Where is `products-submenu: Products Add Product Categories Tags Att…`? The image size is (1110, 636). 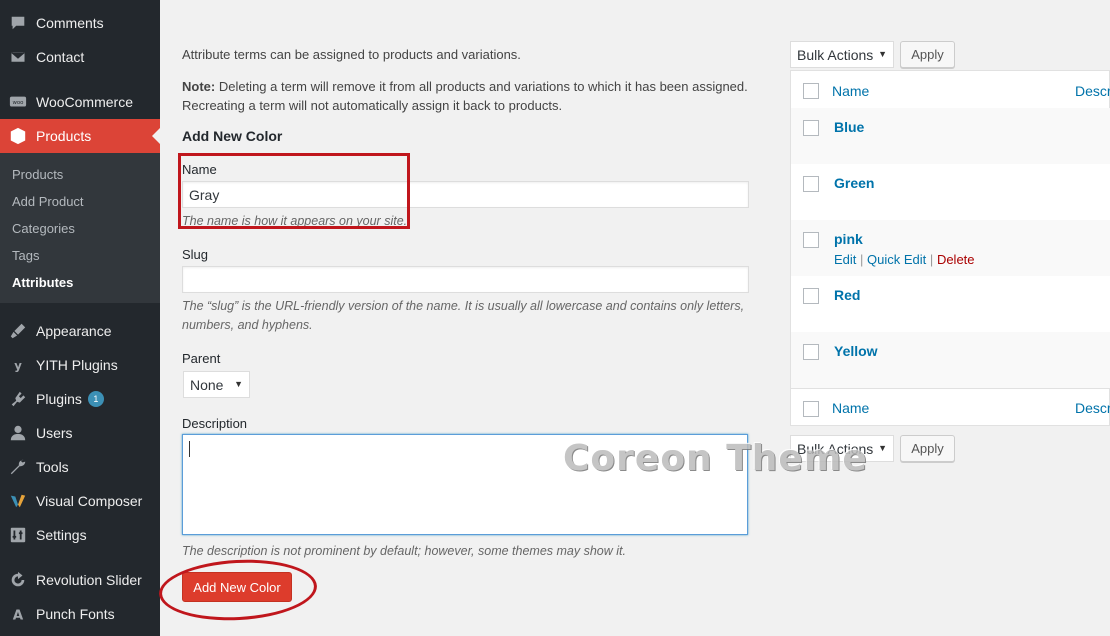
products-submenu: Products Add Product Categories Tags Att… is located at coordinates (80, 228).